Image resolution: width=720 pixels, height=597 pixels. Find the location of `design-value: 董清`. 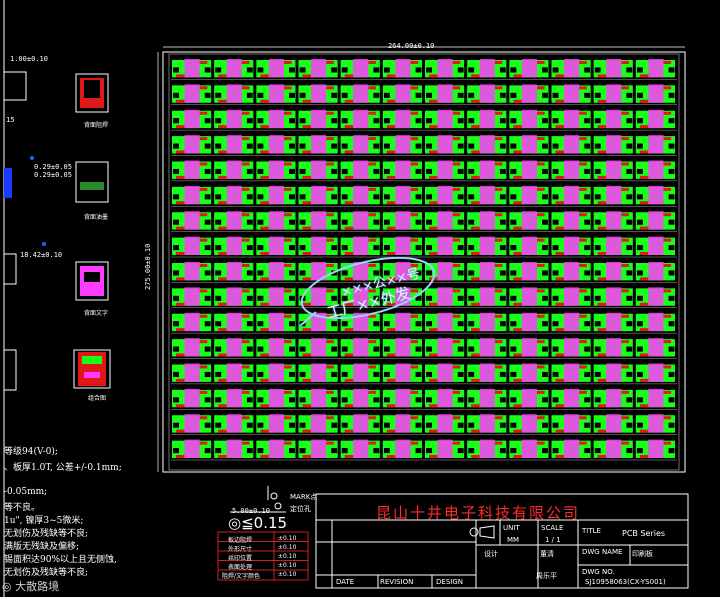

design-value: 董清 is located at coordinates (547, 554).